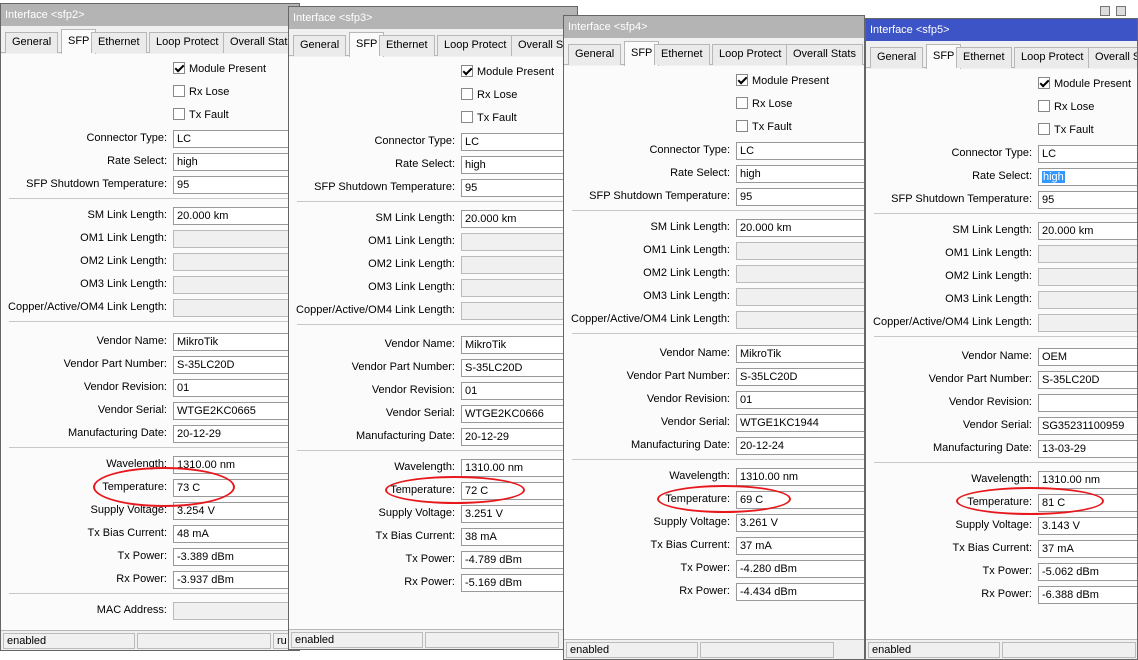 This screenshot has width=1138, height=660. I want to click on rx-power-field: -3.937 dBm, so click(236, 580).